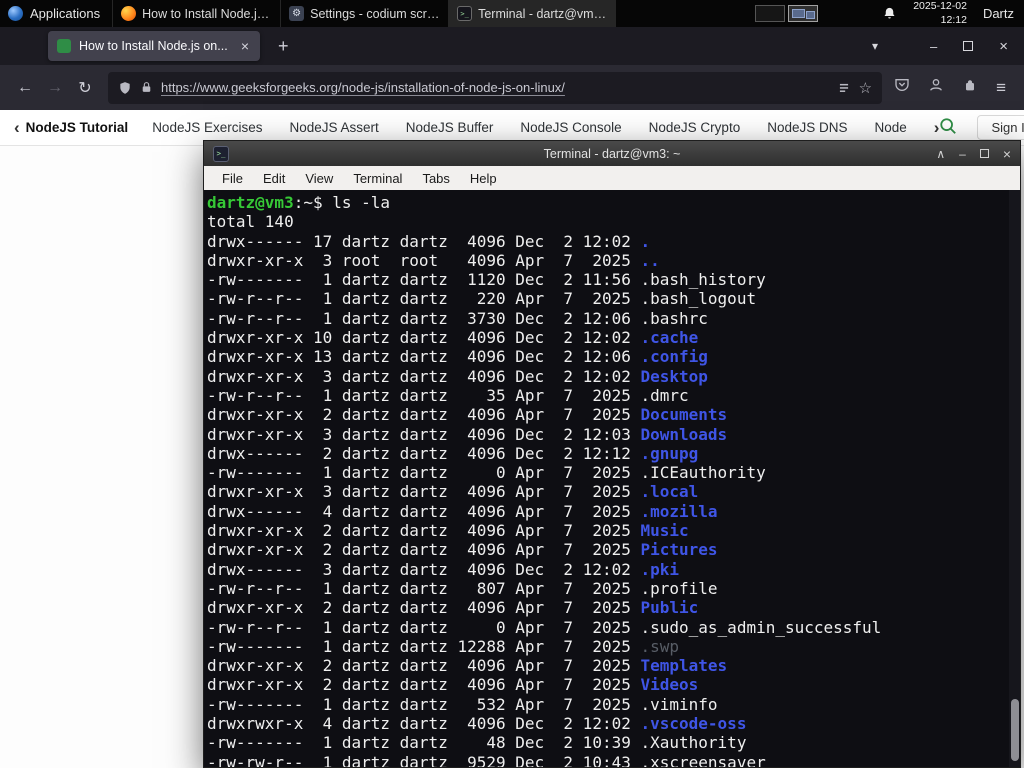 The height and width of the screenshot is (768, 1024). I want to click on system-tray: 2025-12-02 12:12 Dartz, so click(889, 13).